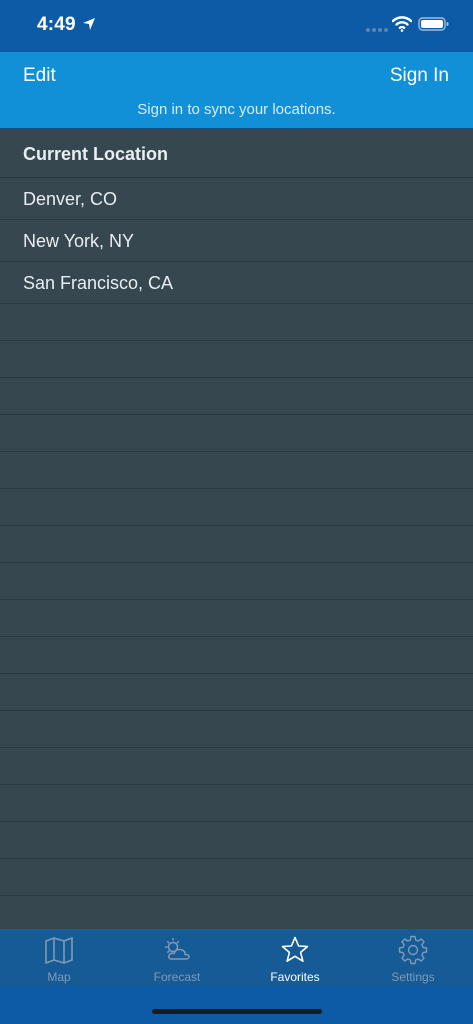  I want to click on tab-favorites-label: Favorites, so click(295, 977).